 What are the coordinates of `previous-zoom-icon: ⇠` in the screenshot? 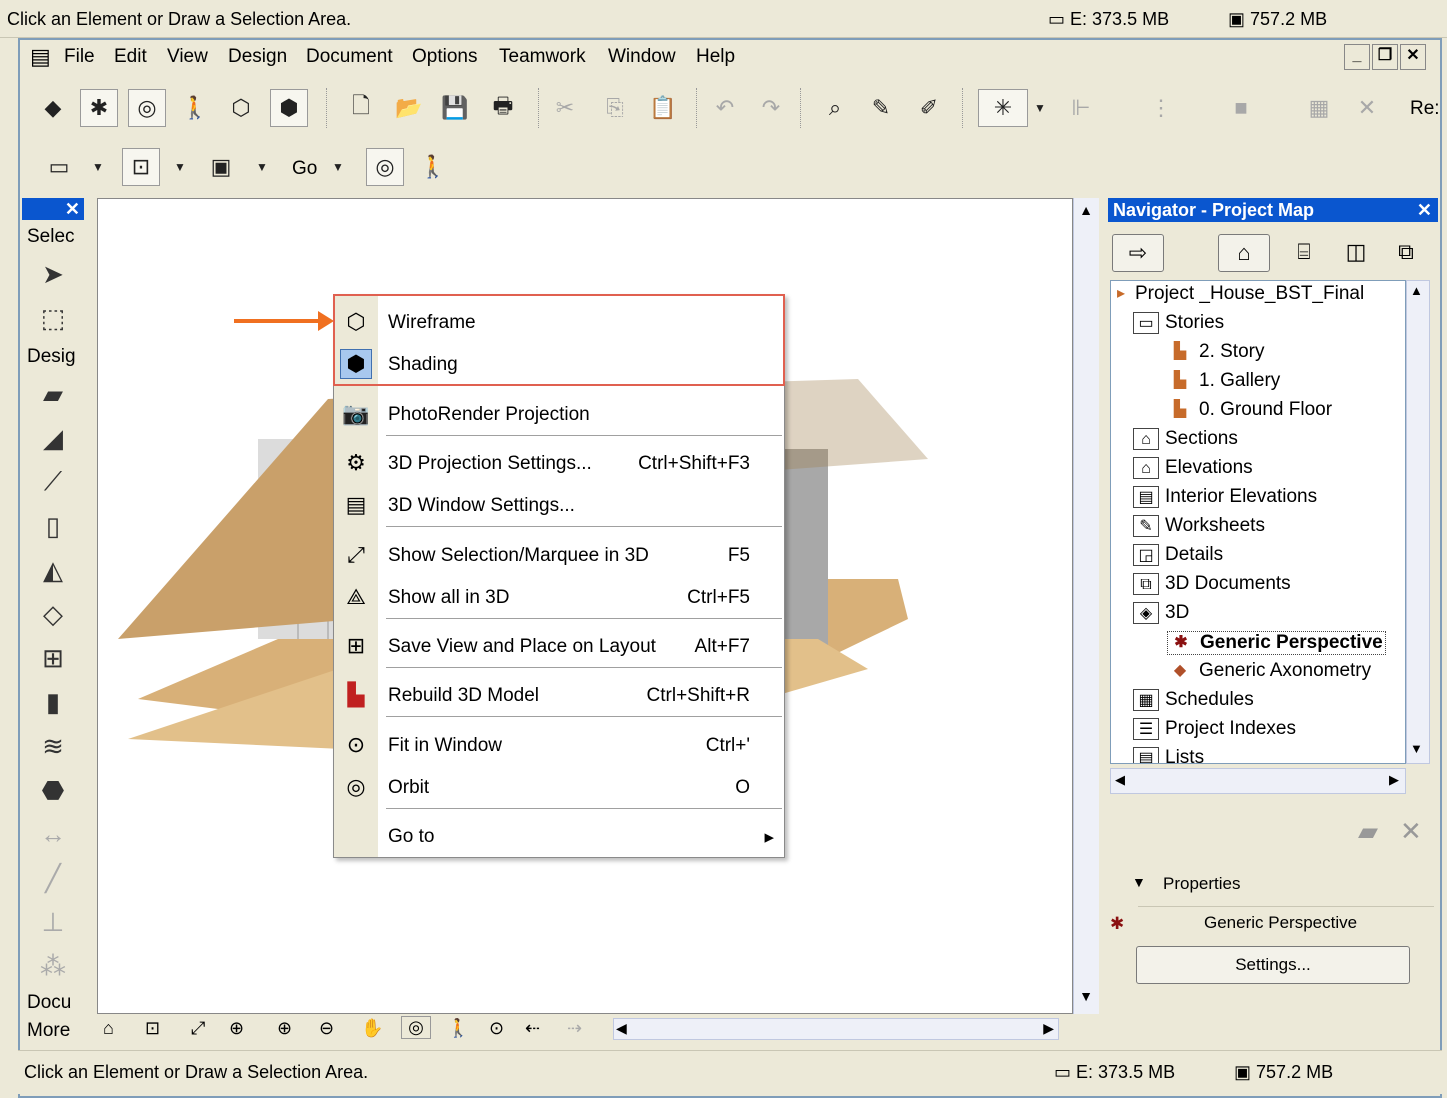 It's located at (532, 1028).